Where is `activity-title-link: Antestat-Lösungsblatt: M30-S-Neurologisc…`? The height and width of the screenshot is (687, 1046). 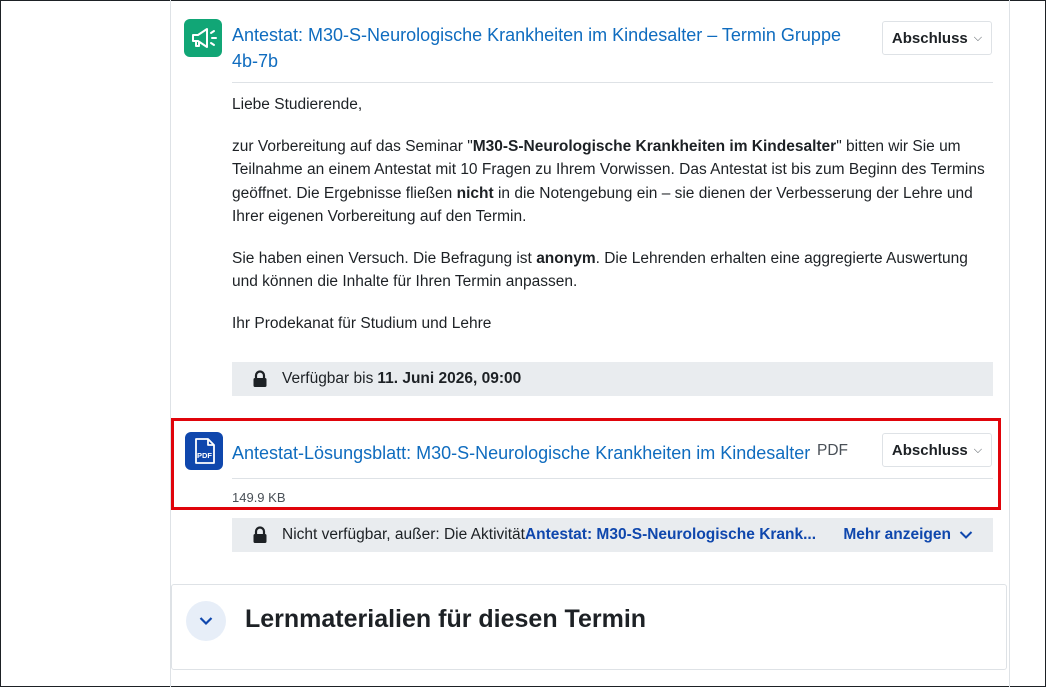 activity-title-link: Antestat-Lösungsblatt: M30-S-Neurologisc… is located at coordinates (521, 453).